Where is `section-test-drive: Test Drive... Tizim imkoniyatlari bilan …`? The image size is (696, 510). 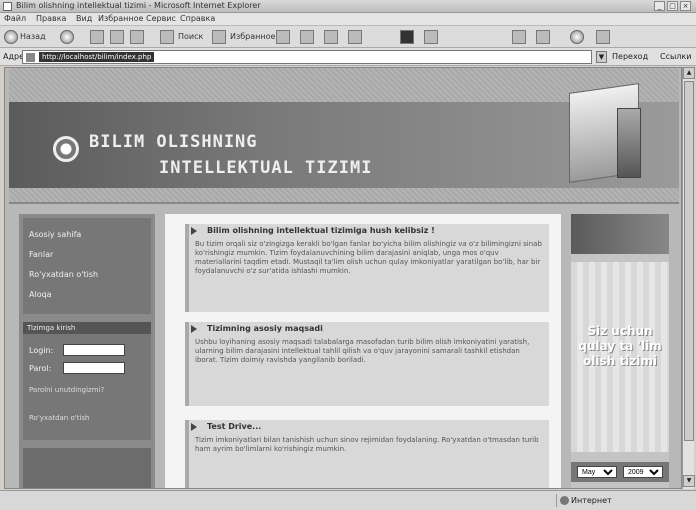
section-test-drive: Test Drive... Tizim imkoniyatlari bilan … is located at coordinates (367, 454).